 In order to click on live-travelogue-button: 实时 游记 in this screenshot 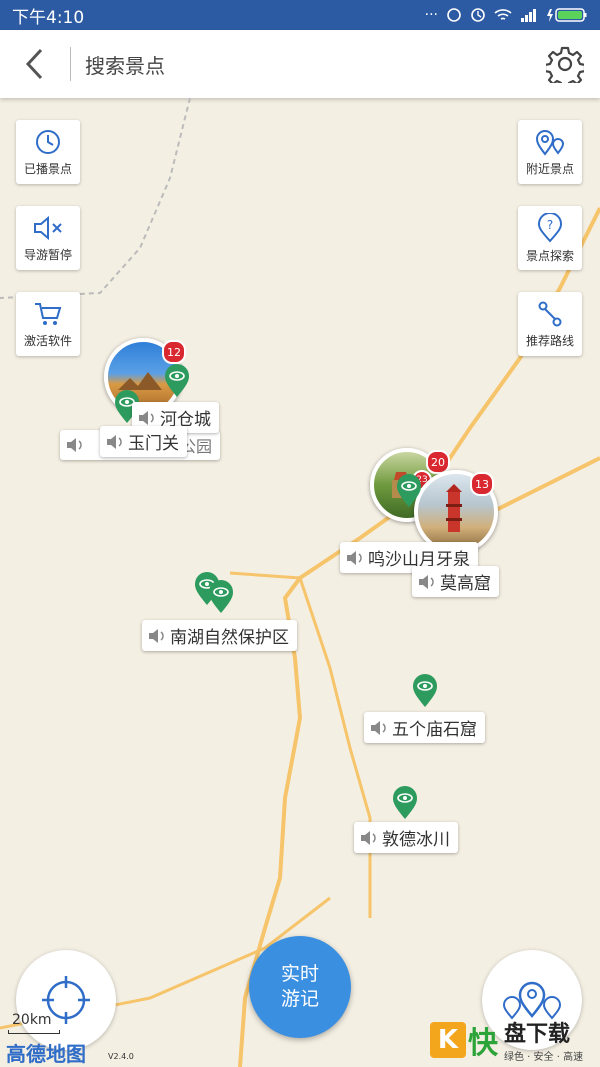, I will do `click(300, 987)`.